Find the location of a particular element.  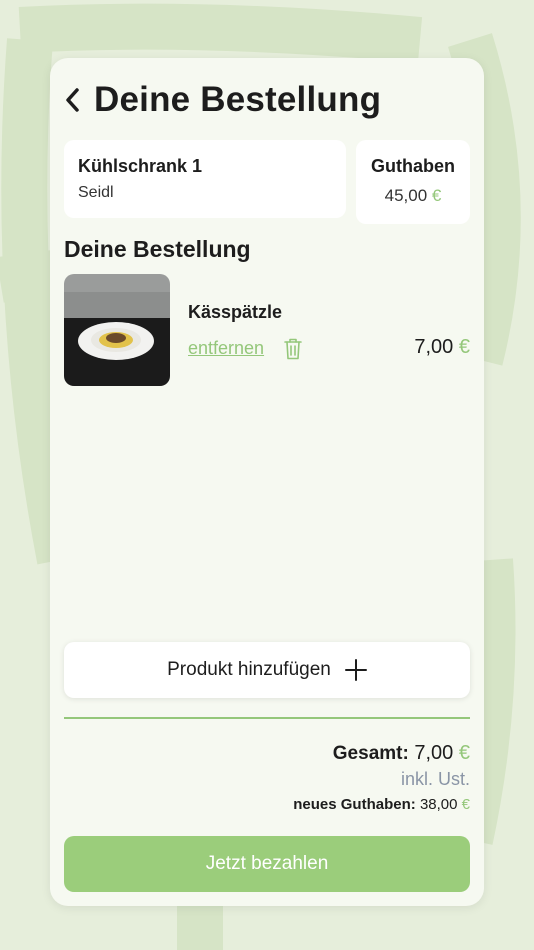

item-price-value: 7,00 is located at coordinates (434, 347).